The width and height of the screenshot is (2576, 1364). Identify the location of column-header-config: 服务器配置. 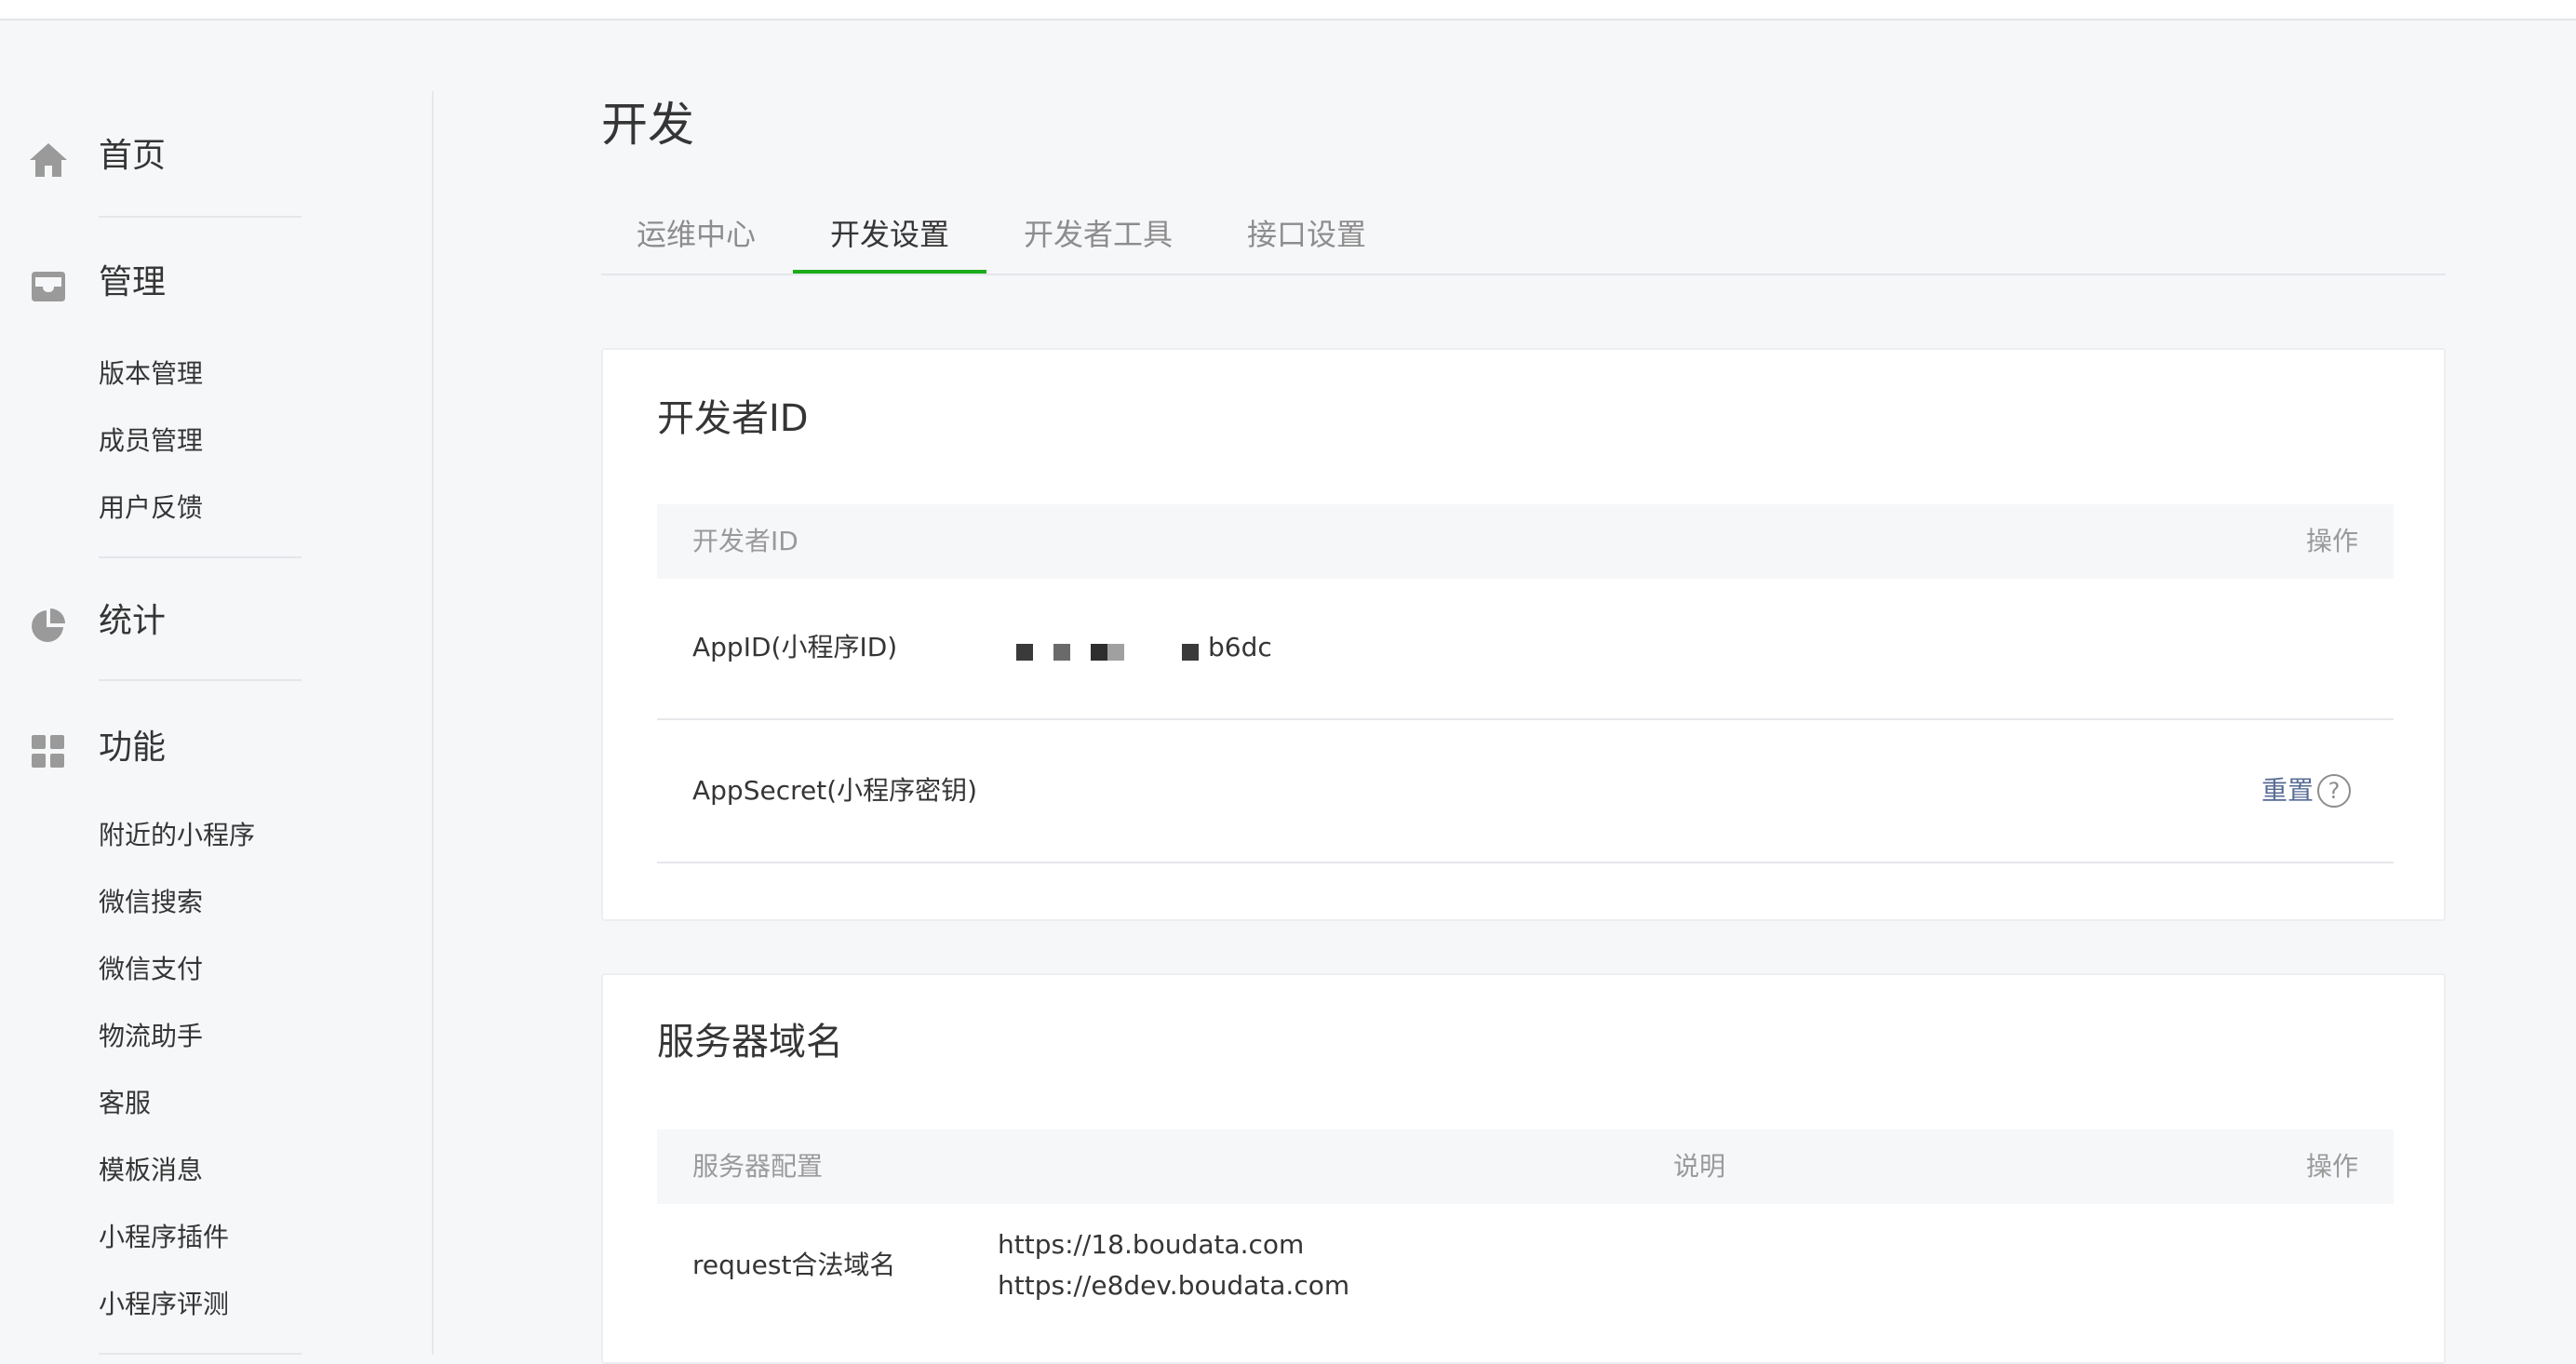
(758, 1166).